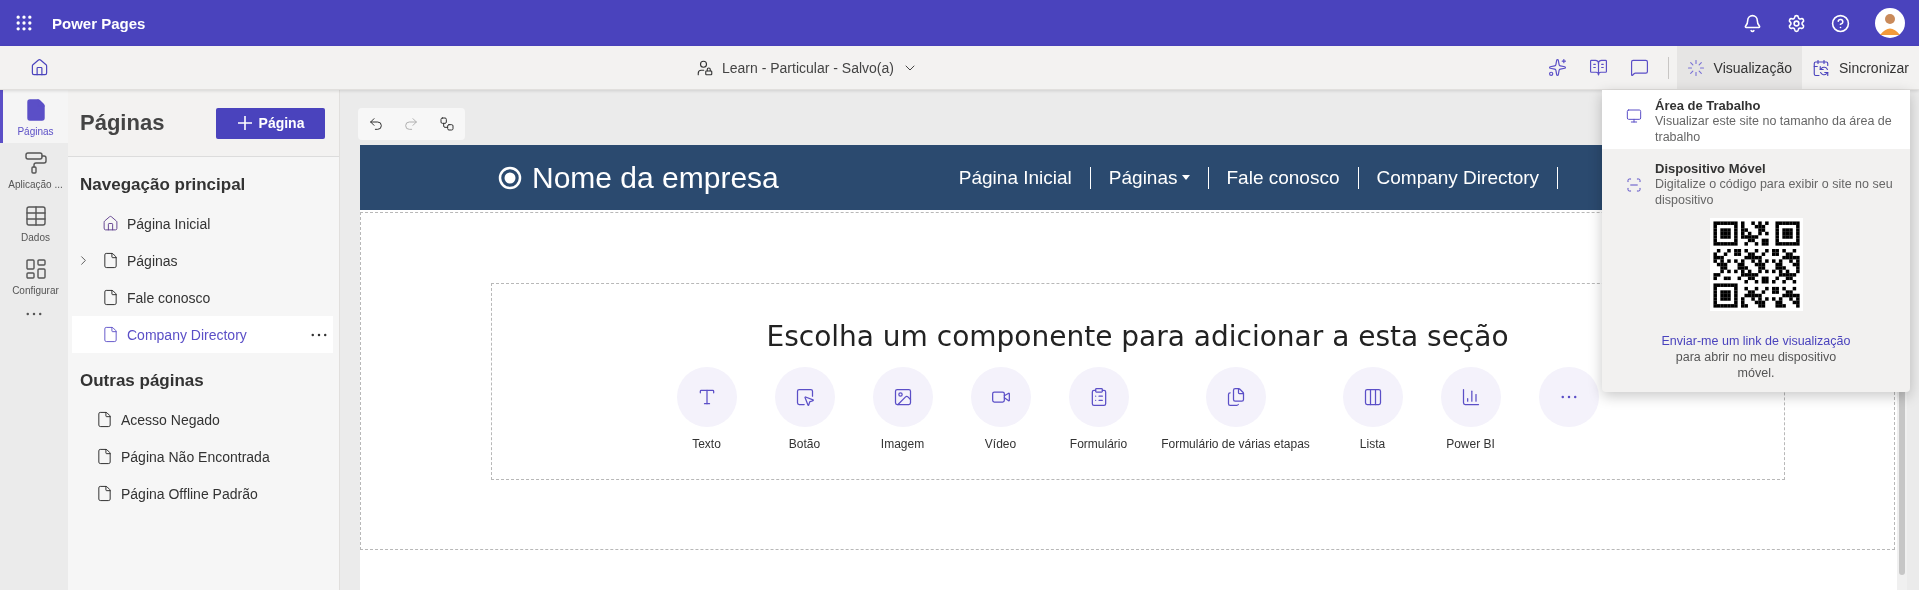 This screenshot has height=590, width=1919. What do you see at coordinates (34, 116) in the screenshot?
I see `rail-tab: Páginas` at bounding box center [34, 116].